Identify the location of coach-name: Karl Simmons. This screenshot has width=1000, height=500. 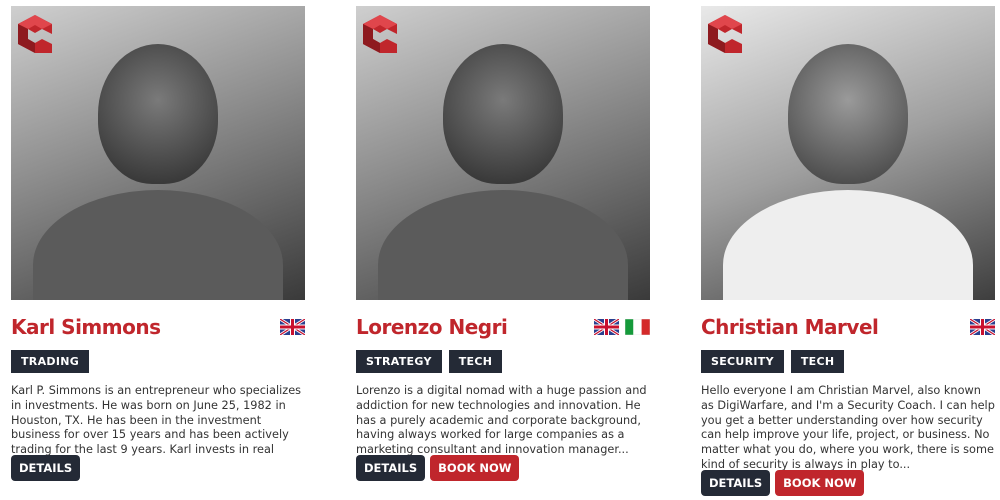
(86, 327).